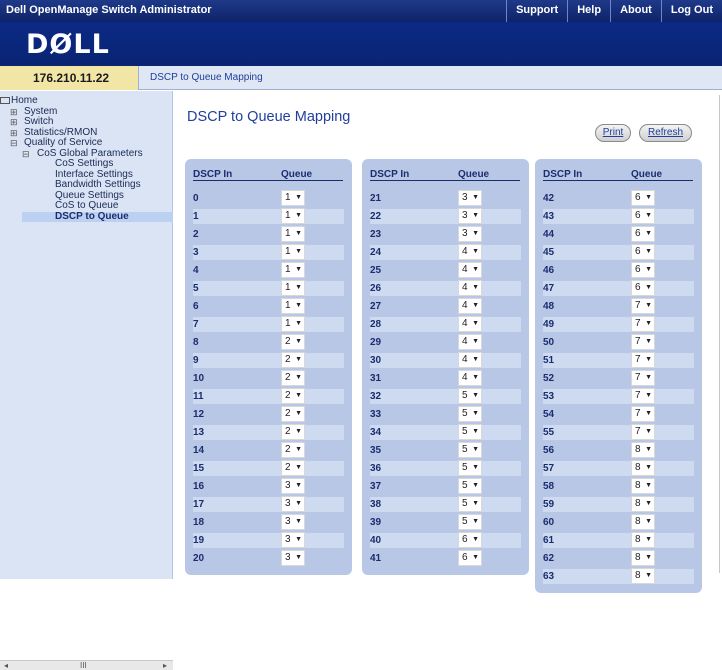 The image size is (722, 670). Describe the element at coordinates (445, 504) in the screenshot. I see `mapping-row: 38 5 ▼` at that location.